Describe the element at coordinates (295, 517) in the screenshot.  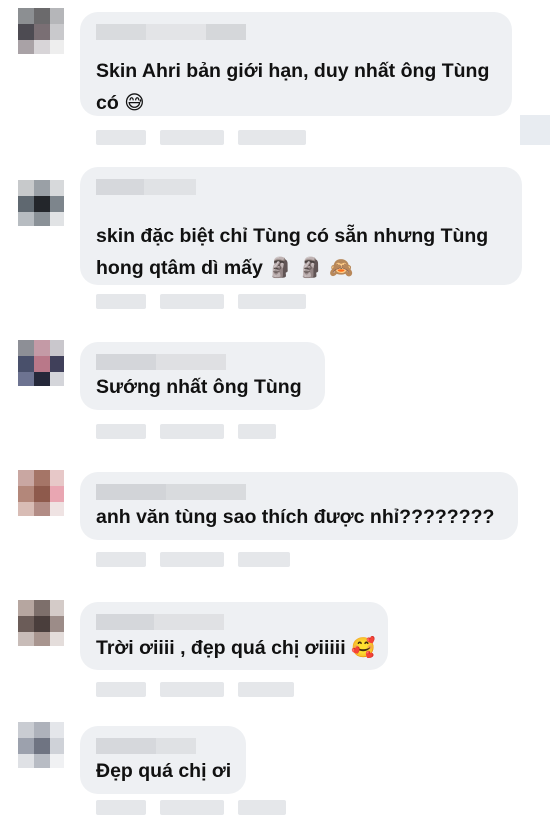
I see `comment-text: anh văn tùng sao thích được nhỉ????????` at that location.